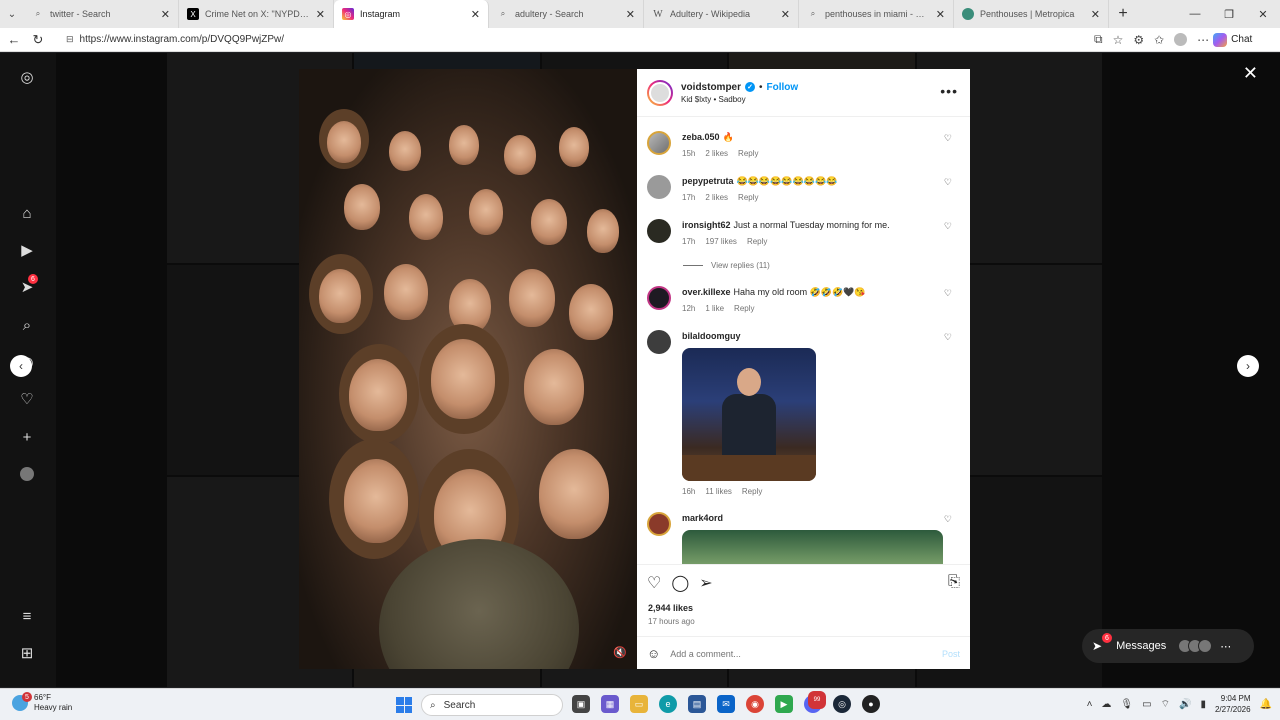 This screenshot has height=720, width=1280. I want to click on notifications-heart-icon: ♡, so click(27, 399).